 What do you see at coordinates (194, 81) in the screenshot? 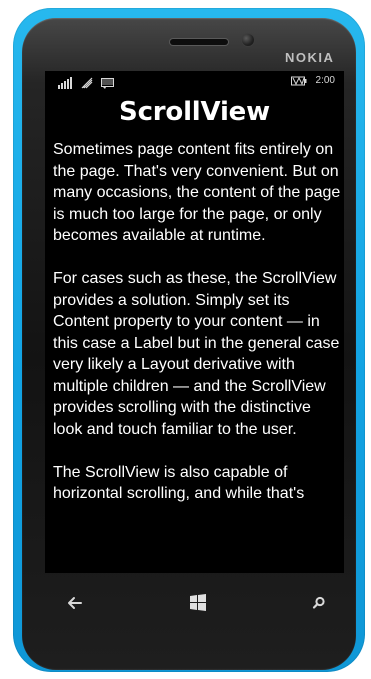
I see `status-bar: 2:00` at bounding box center [194, 81].